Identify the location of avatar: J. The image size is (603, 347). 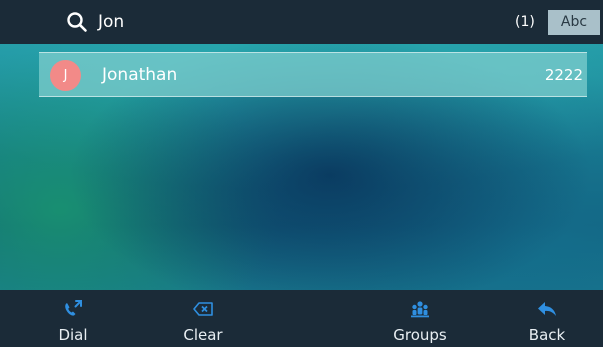
(65, 75).